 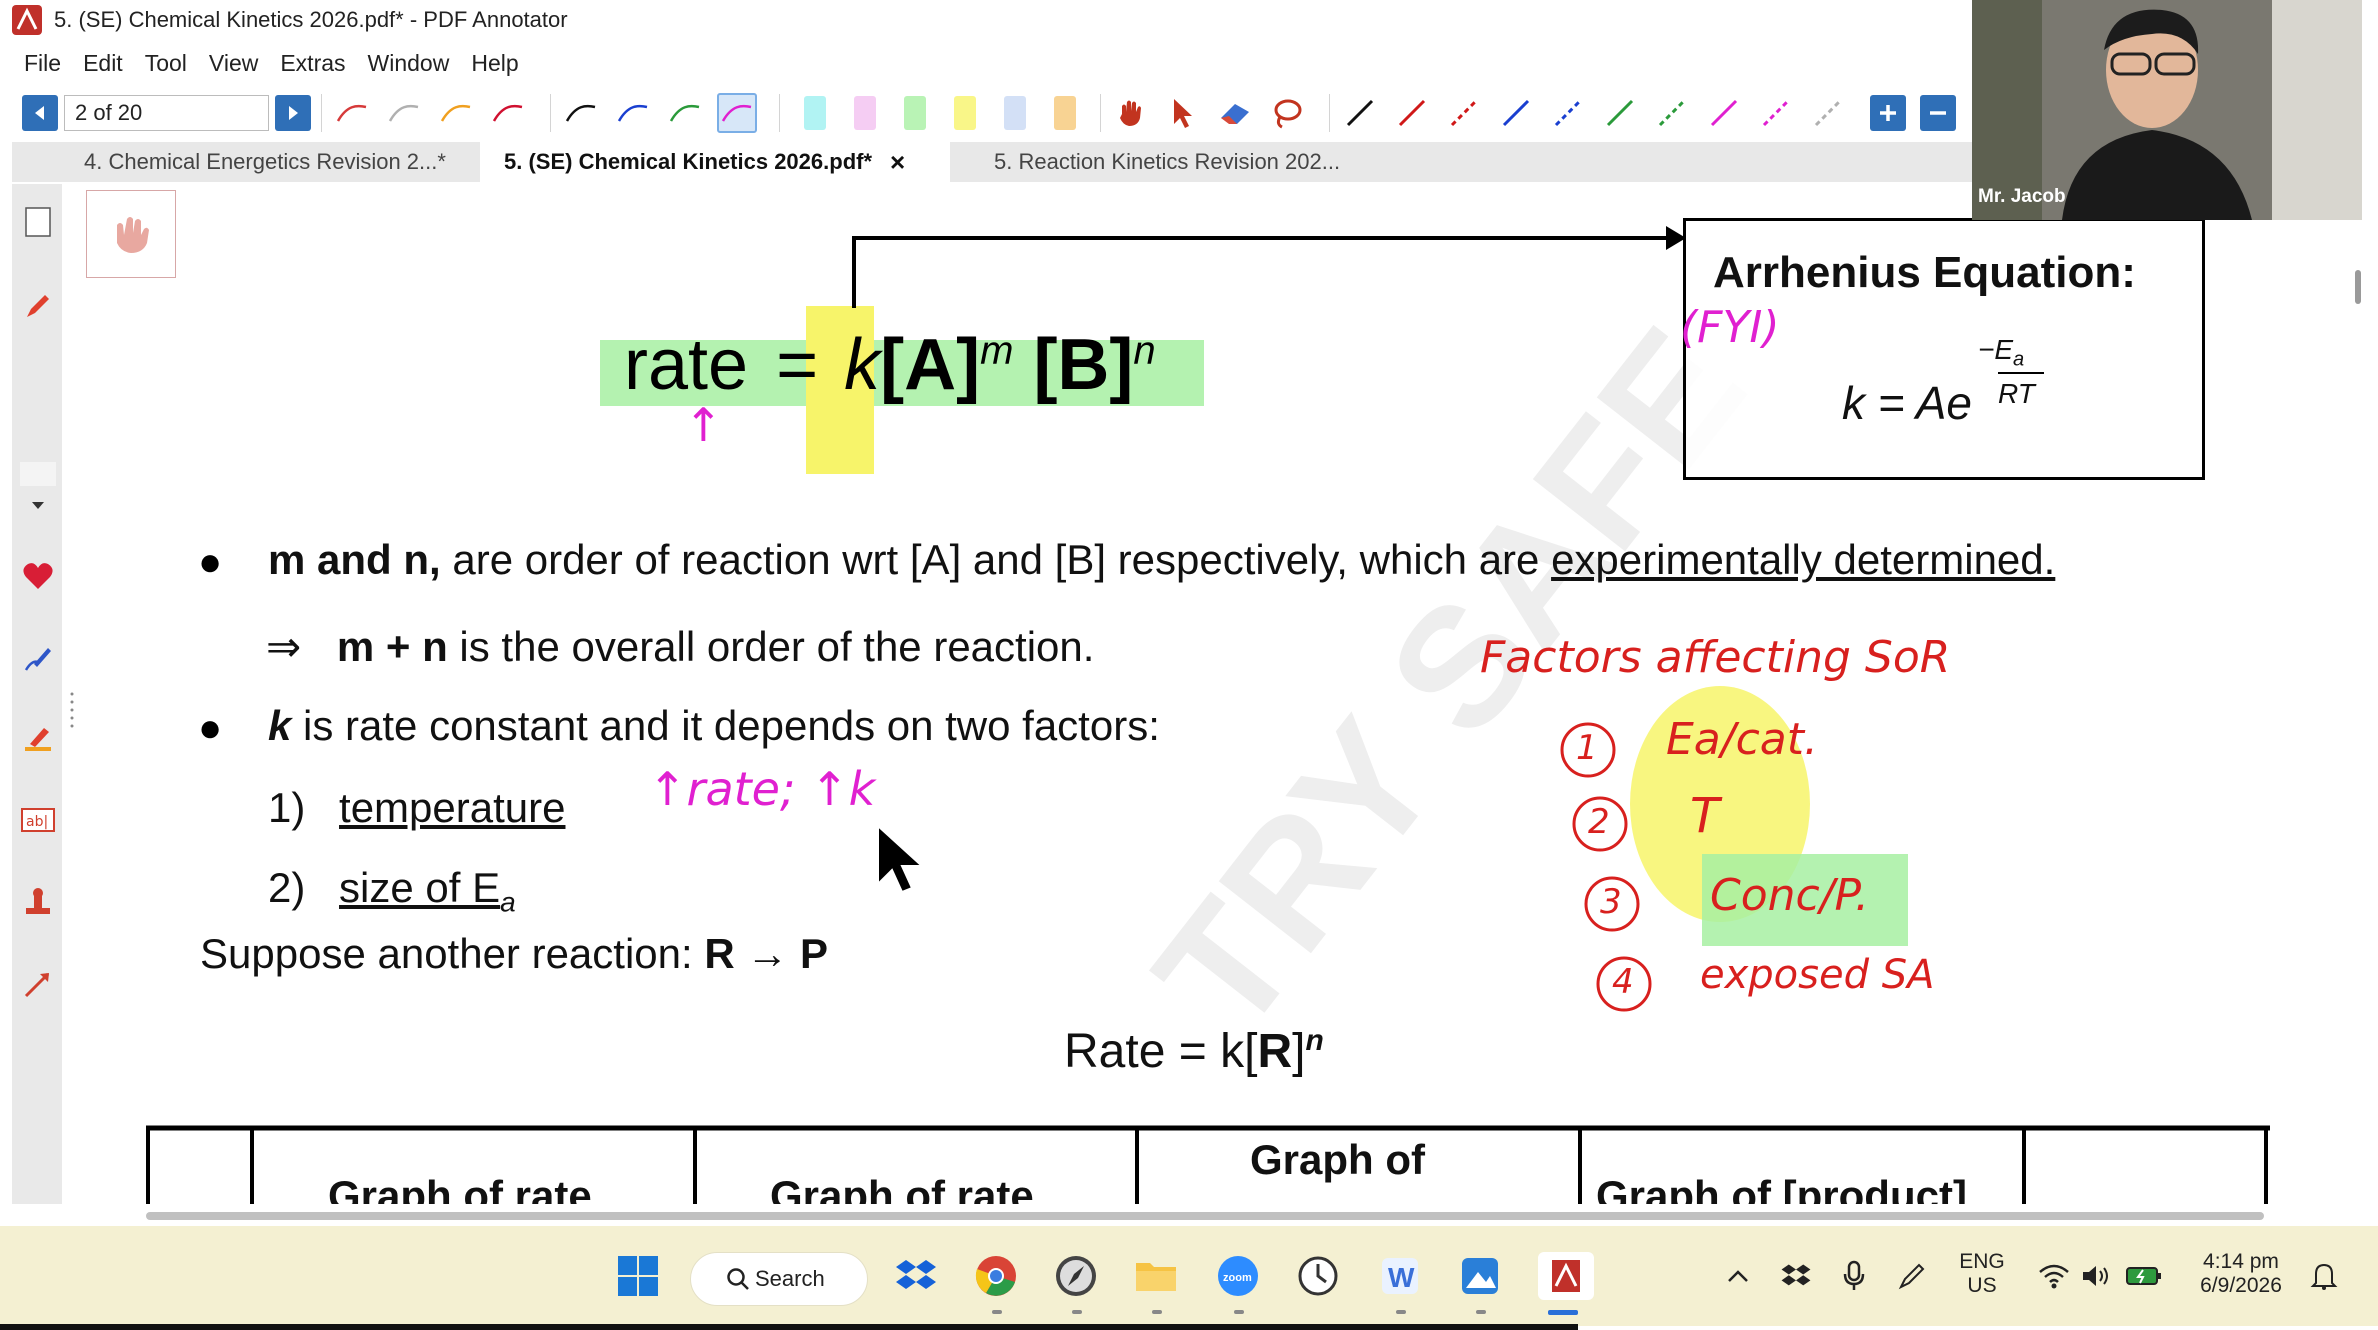 What do you see at coordinates (166, 113) in the screenshot?
I see `page-number-field: 2 of 20` at bounding box center [166, 113].